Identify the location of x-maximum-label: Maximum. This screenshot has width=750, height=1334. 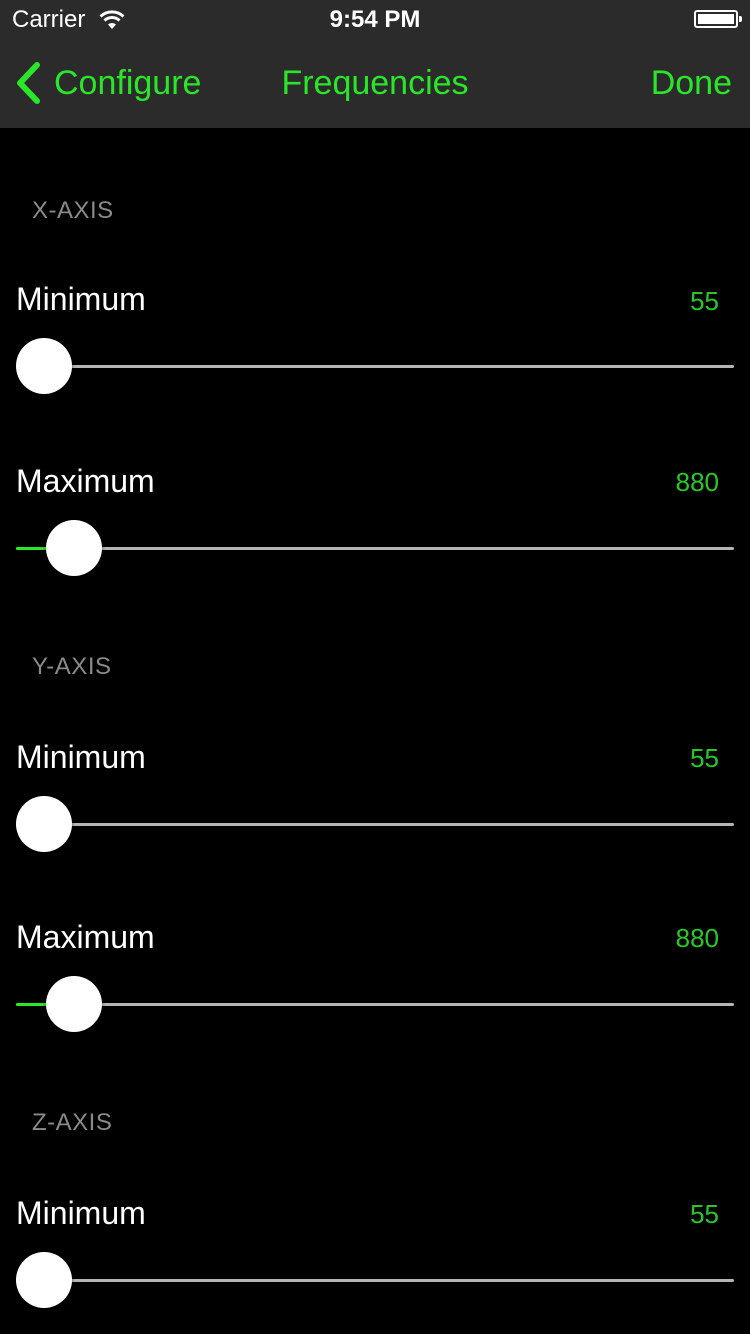
(85, 481).